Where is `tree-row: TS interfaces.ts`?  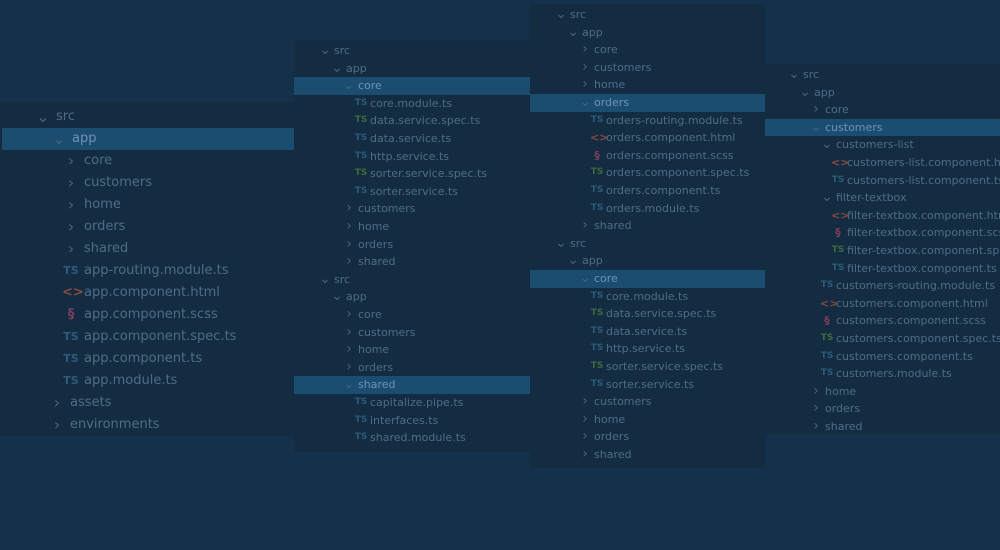 tree-row: TS interfaces.ts is located at coordinates (412, 421).